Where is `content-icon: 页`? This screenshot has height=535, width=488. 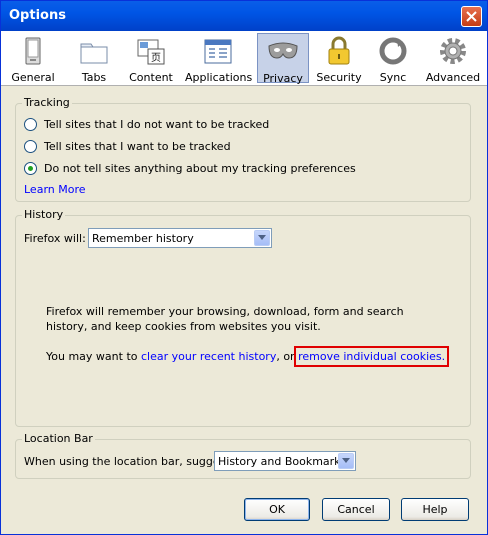
content-icon: 页 is located at coordinates (151, 52).